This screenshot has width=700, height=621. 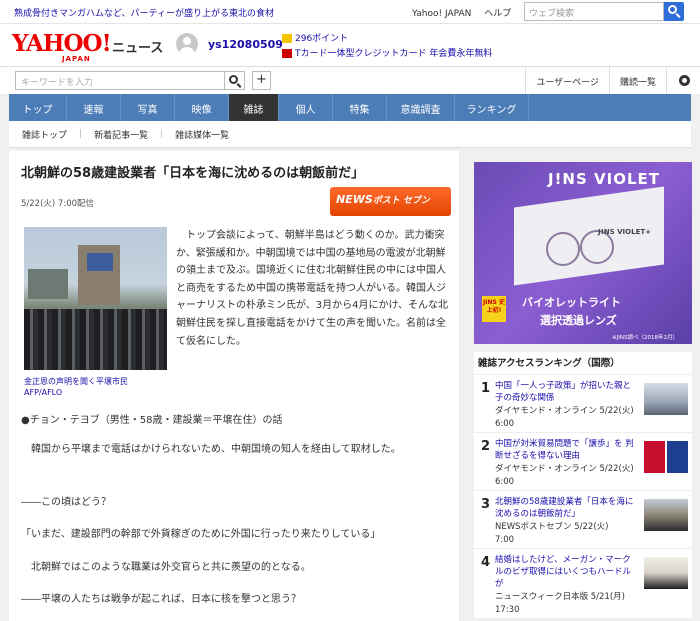 What do you see at coordinates (193, 173) in the screenshot?
I see `article-title: 北朝鮮の58歳建設業者「日本を海に沈めるのは朝飯前だ」` at bounding box center [193, 173].